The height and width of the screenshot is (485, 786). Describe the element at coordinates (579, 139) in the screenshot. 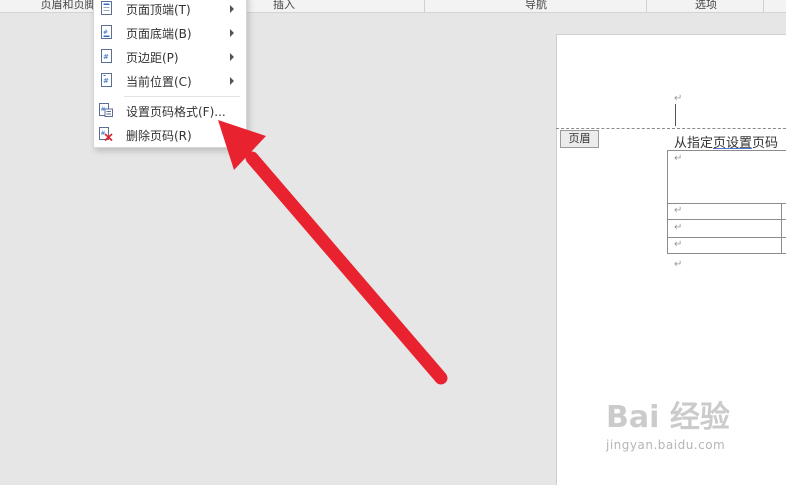

I see `header-label-tag: 页眉` at that location.